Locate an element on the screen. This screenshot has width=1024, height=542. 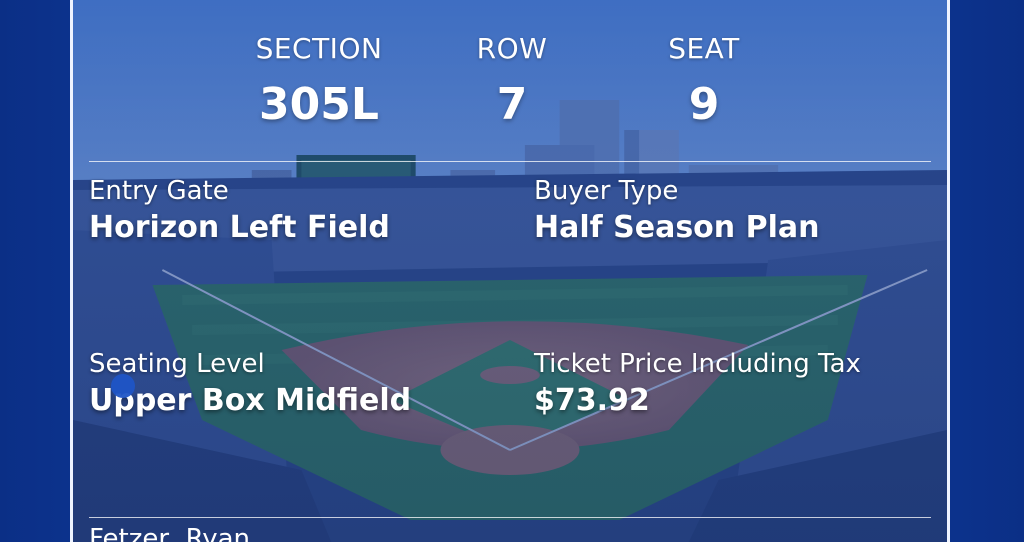
row-value: 7 is located at coordinates (512, 104).